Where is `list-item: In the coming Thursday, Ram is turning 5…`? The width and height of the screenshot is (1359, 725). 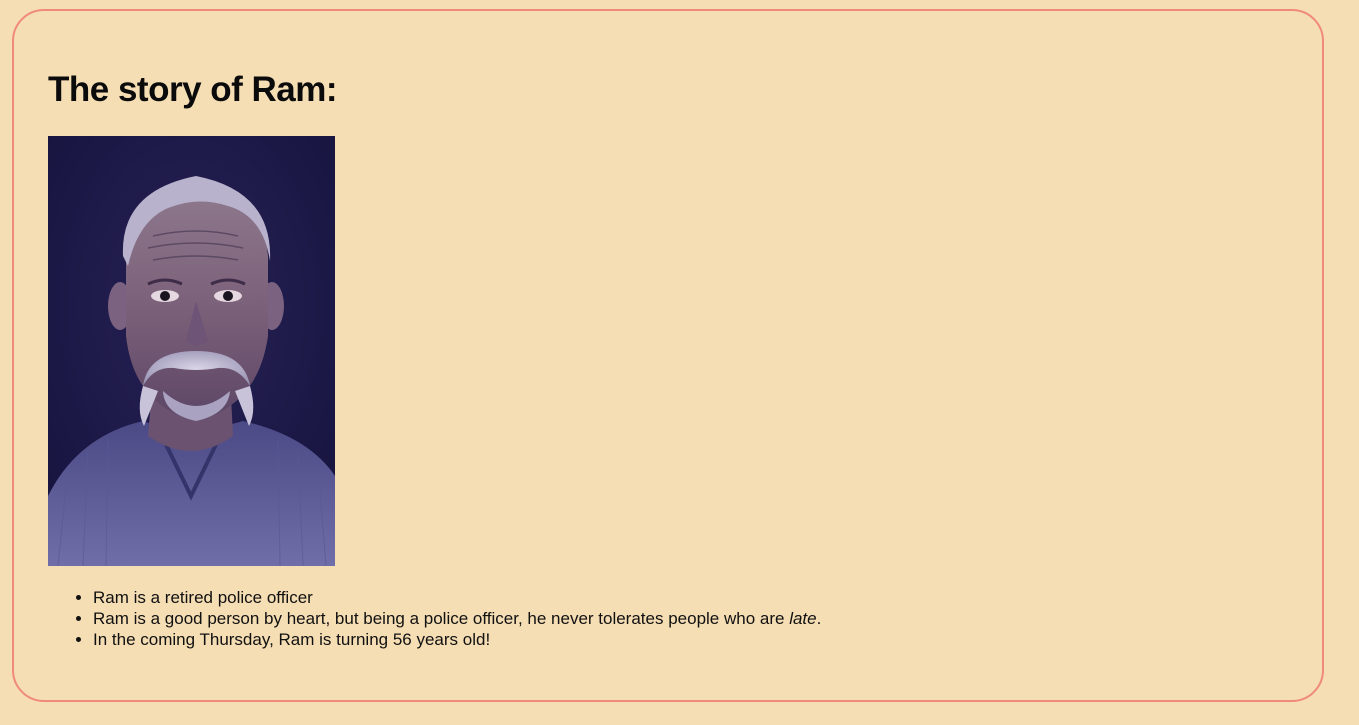 list-item: In the coming Thursday, Ram is turning 5… is located at coordinates (457, 639).